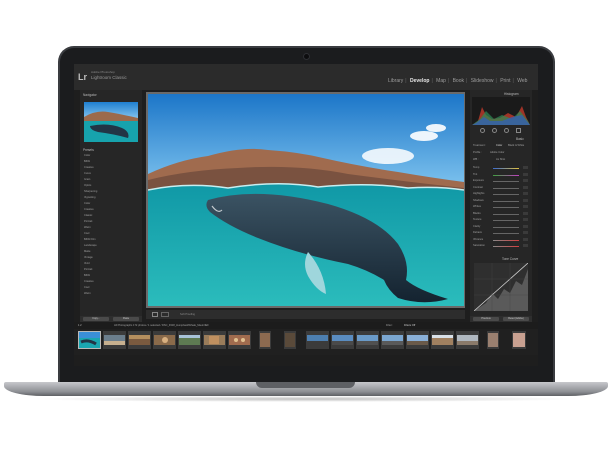  I want to click on slider-label: Texture, so click(477, 219).